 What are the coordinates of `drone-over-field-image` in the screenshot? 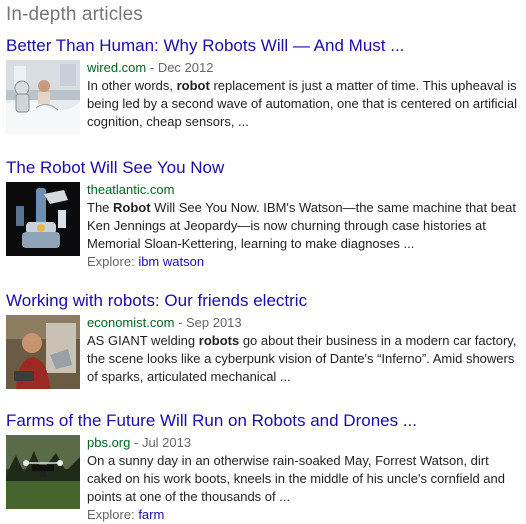 It's located at (43, 472).